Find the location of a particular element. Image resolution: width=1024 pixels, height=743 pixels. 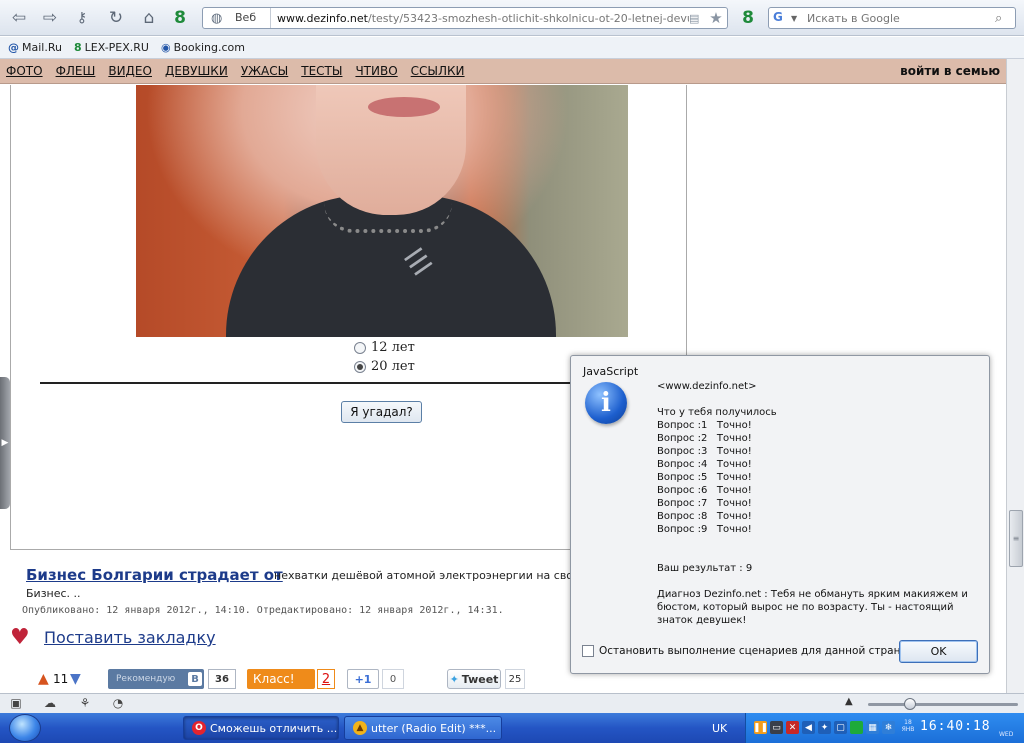

dialog-ok-button: OK is located at coordinates (938, 651).